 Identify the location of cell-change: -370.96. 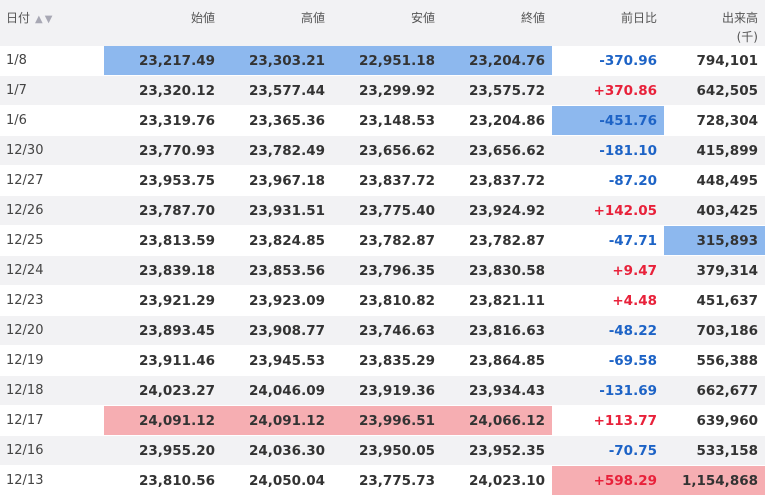
(608, 61).